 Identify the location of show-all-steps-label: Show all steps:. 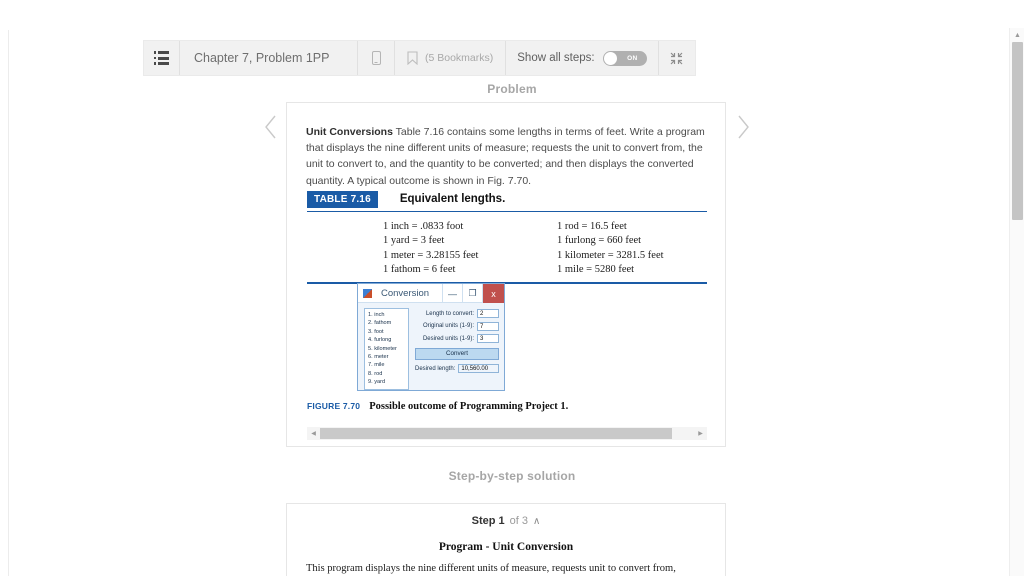
(556, 58).